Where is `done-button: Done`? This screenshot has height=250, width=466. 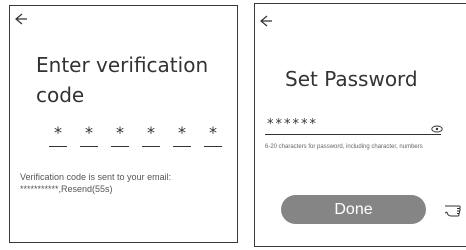
done-button: Done is located at coordinates (353, 209).